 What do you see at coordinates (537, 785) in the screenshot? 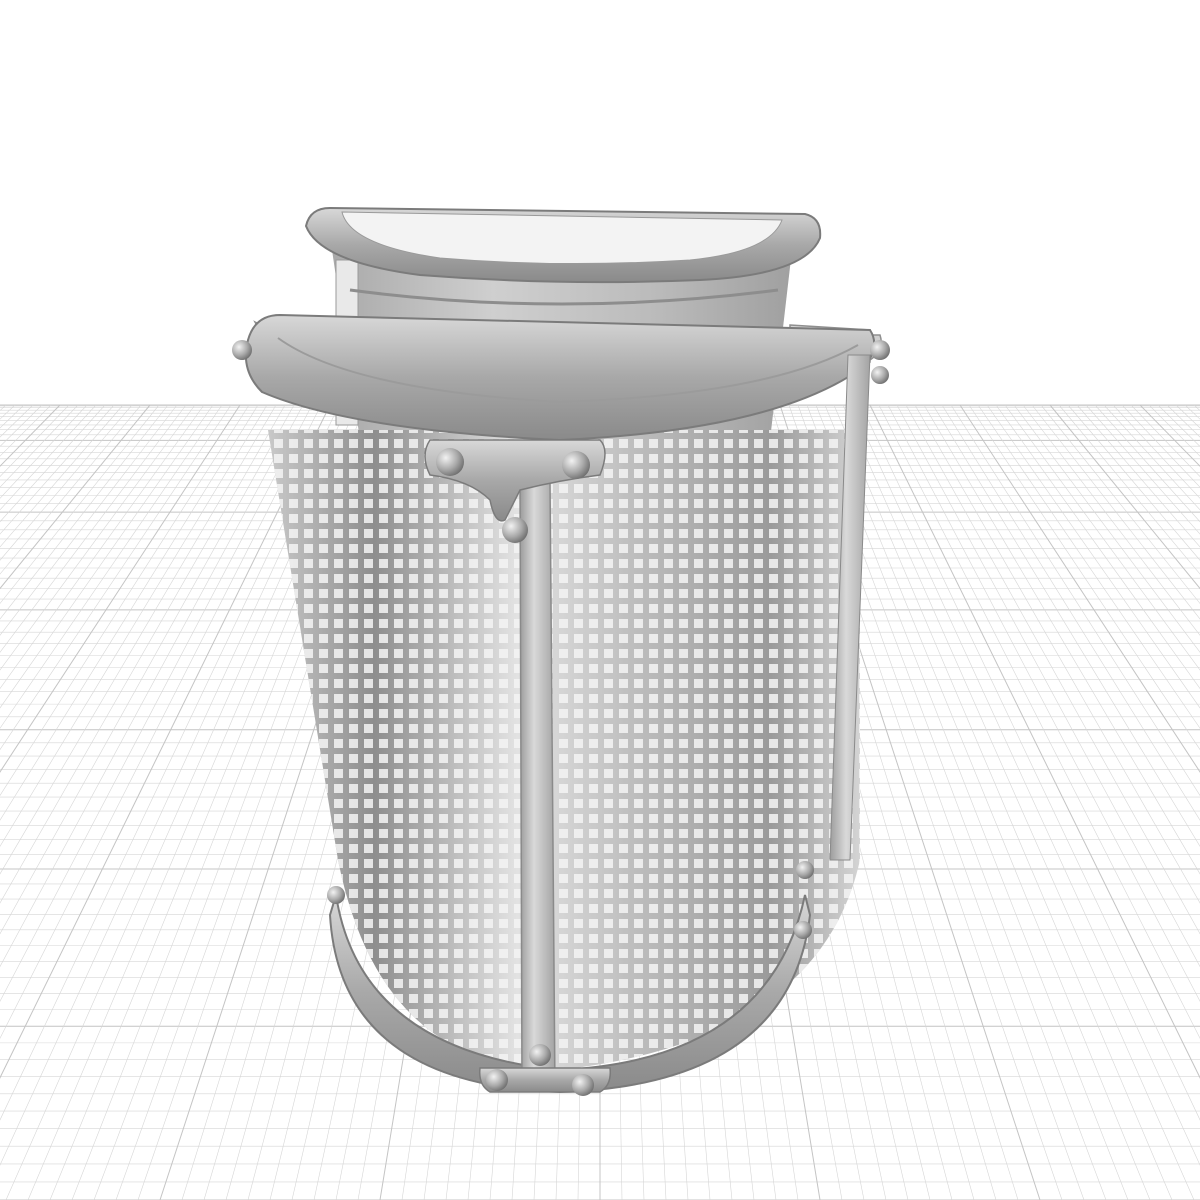
I see `basket-front-strap` at bounding box center [537, 785].